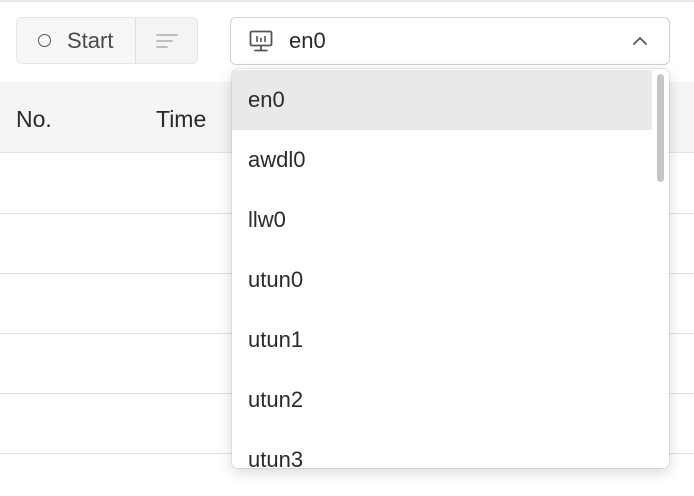 The width and height of the screenshot is (694, 496). I want to click on interface-option-utun2: utun2, so click(442, 400).